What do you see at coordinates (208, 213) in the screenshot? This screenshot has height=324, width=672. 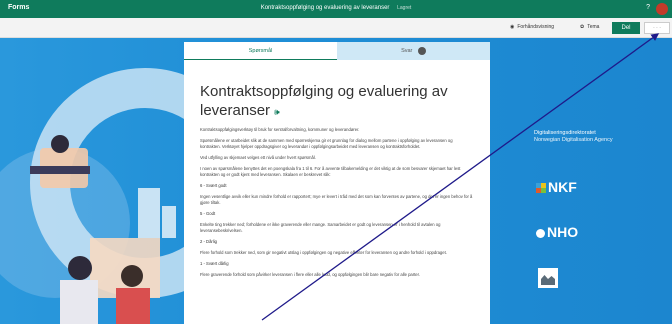 I see `scale-level-label: 5 - Godt` at bounding box center [208, 213].